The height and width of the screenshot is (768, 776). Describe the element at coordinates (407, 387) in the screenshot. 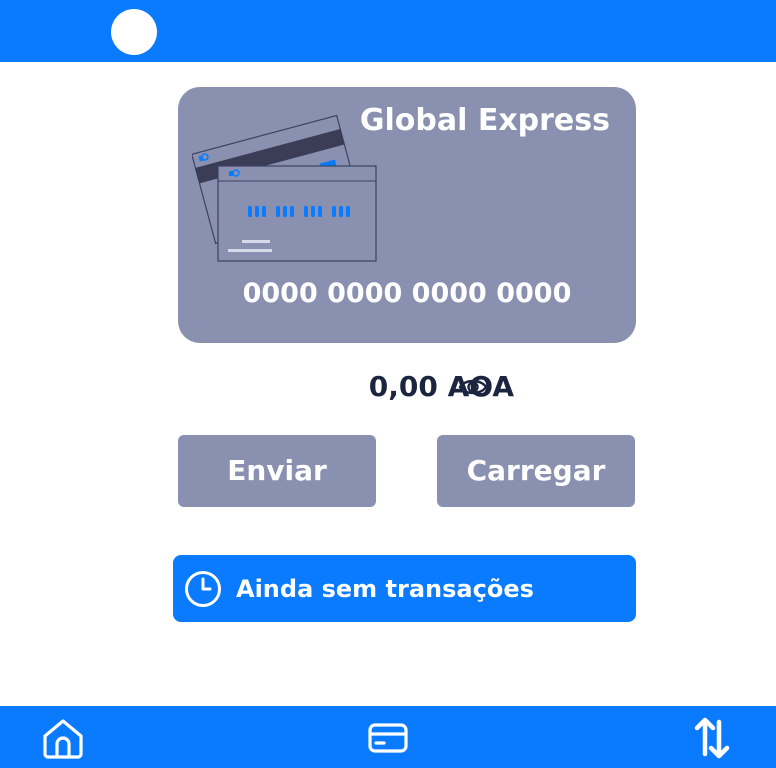

I see `balance-row: 0,00 AOA` at that location.